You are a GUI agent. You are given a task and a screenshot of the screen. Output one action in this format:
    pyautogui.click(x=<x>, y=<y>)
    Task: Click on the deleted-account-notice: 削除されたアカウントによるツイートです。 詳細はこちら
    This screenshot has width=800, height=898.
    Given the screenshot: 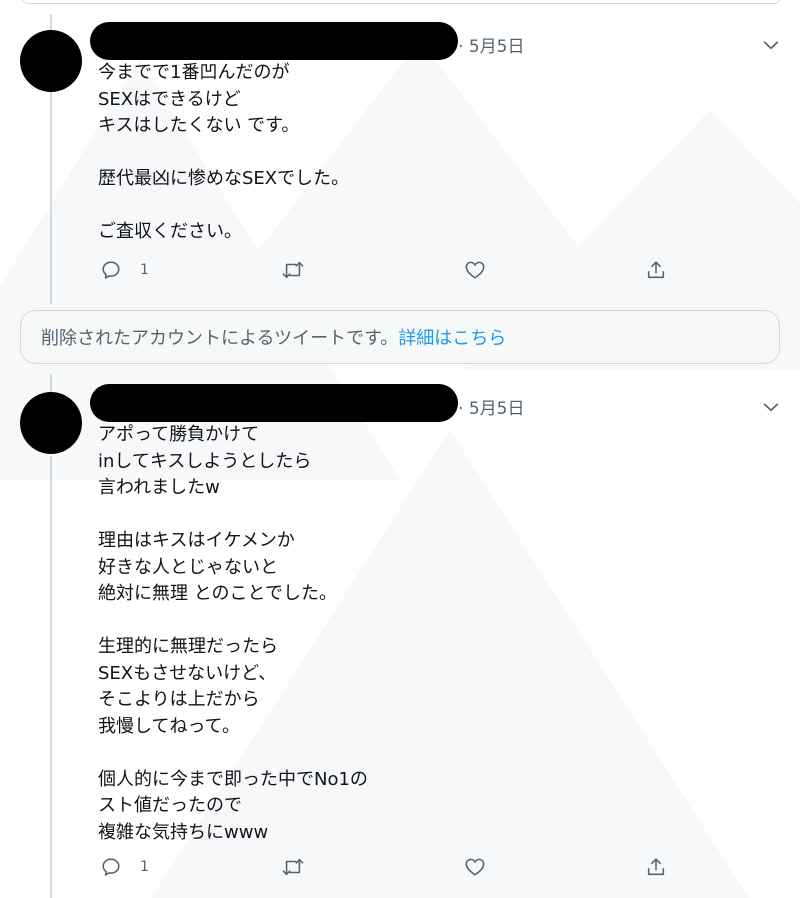 What is the action you would take?
    pyautogui.click(x=400, y=337)
    